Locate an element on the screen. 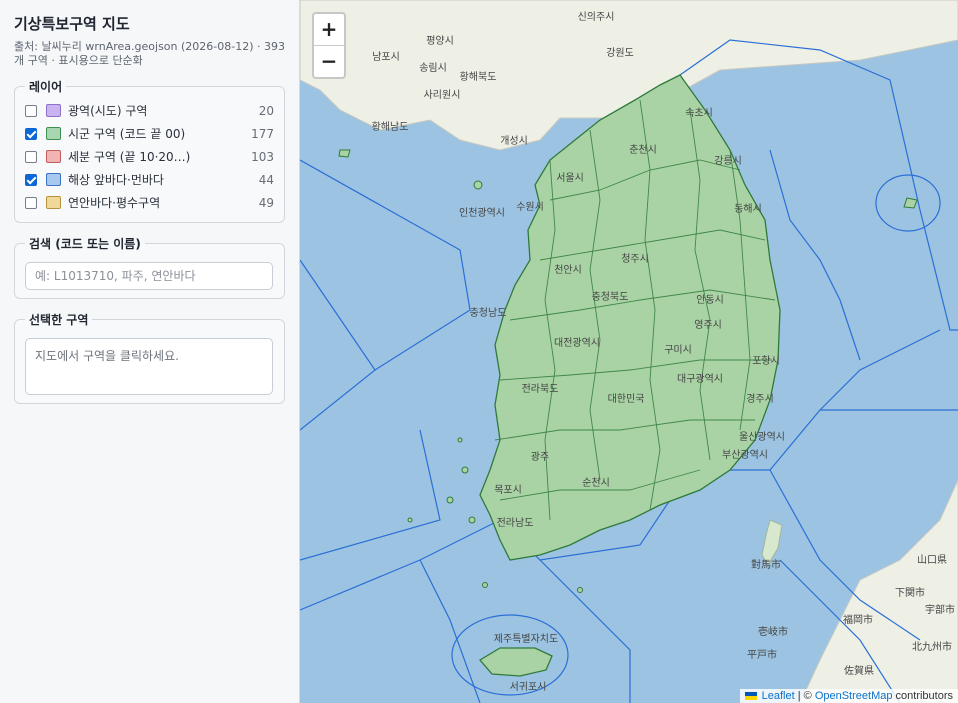  layer-row: 광역(시도) 구역 20 is located at coordinates (149, 110).